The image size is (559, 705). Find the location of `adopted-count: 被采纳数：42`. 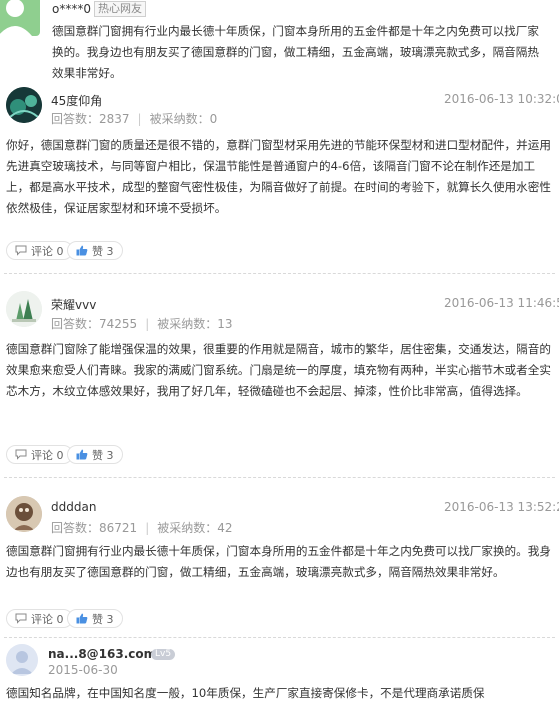

adopted-count: 被采纳数：42 is located at coordinates (195, 528).